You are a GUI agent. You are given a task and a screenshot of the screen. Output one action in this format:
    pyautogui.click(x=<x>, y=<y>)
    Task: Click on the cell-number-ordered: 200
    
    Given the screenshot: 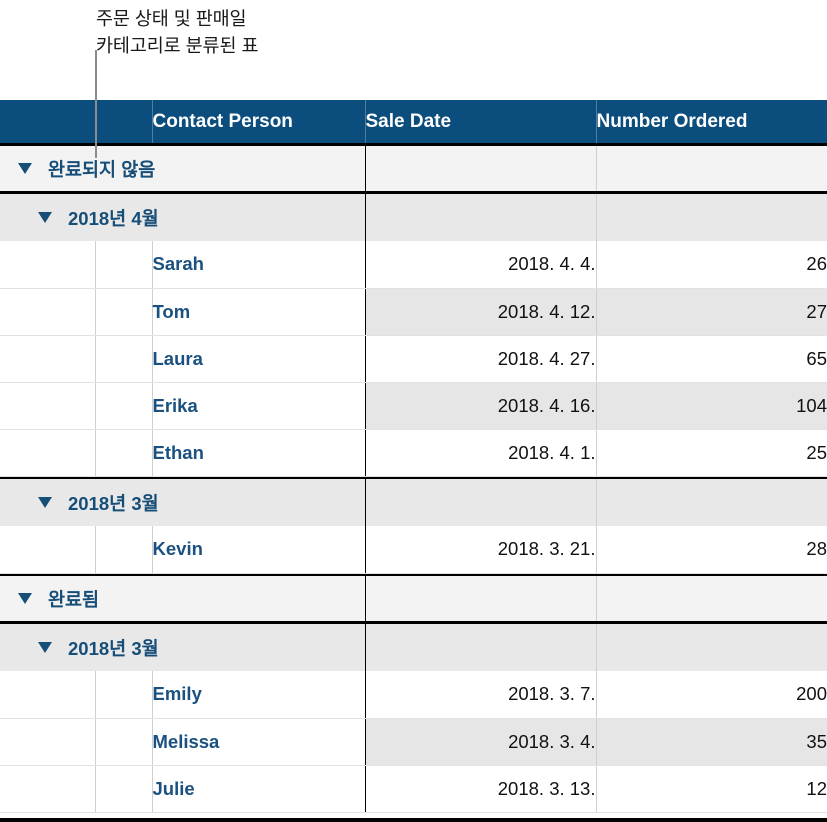 What is the action you would take?
    pyautogui.click(x=711, y=695)
    